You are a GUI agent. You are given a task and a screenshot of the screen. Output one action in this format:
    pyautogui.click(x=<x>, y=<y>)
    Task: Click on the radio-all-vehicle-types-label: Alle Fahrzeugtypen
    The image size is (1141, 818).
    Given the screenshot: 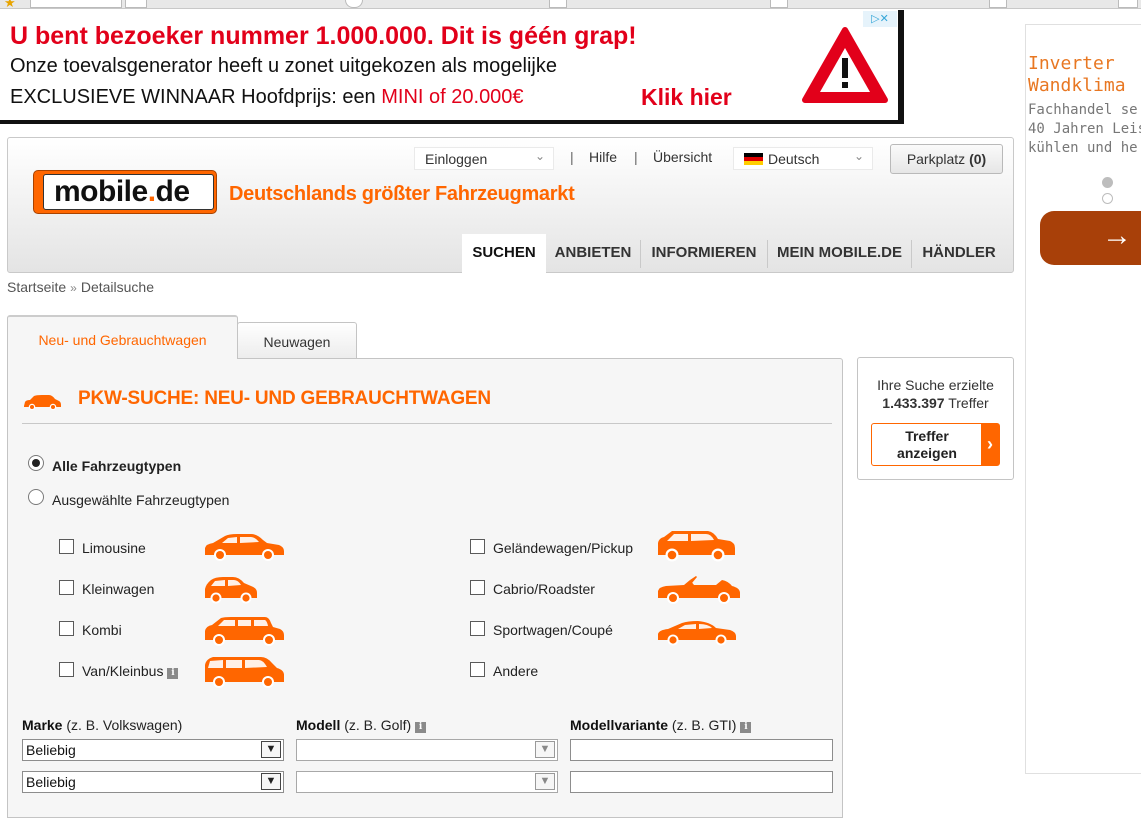 What is the action you would take?
    pyautogui.click(x=117, y=466)
    